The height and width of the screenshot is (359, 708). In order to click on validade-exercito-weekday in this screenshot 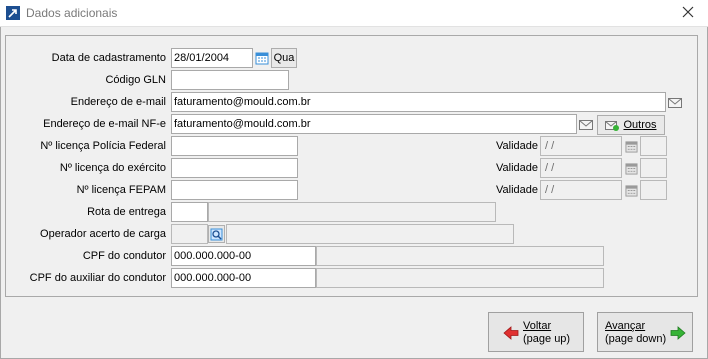, I will do `click(653, 168)`.